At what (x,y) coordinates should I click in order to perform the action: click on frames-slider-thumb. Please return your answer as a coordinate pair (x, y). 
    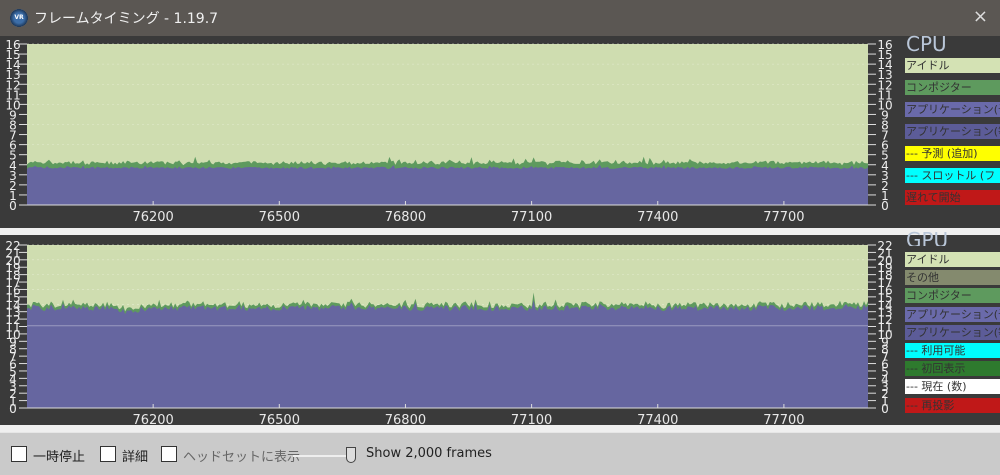
    Looking at the image, I should click on (351, 455).